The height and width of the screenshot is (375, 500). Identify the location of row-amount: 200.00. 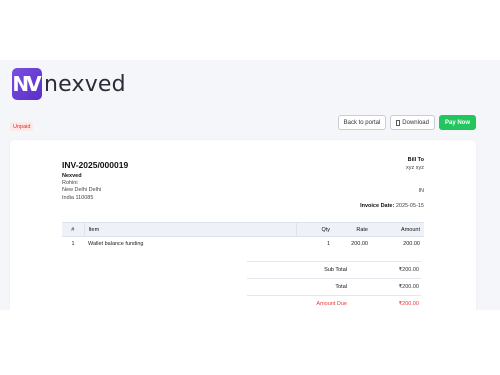
(411, 243).